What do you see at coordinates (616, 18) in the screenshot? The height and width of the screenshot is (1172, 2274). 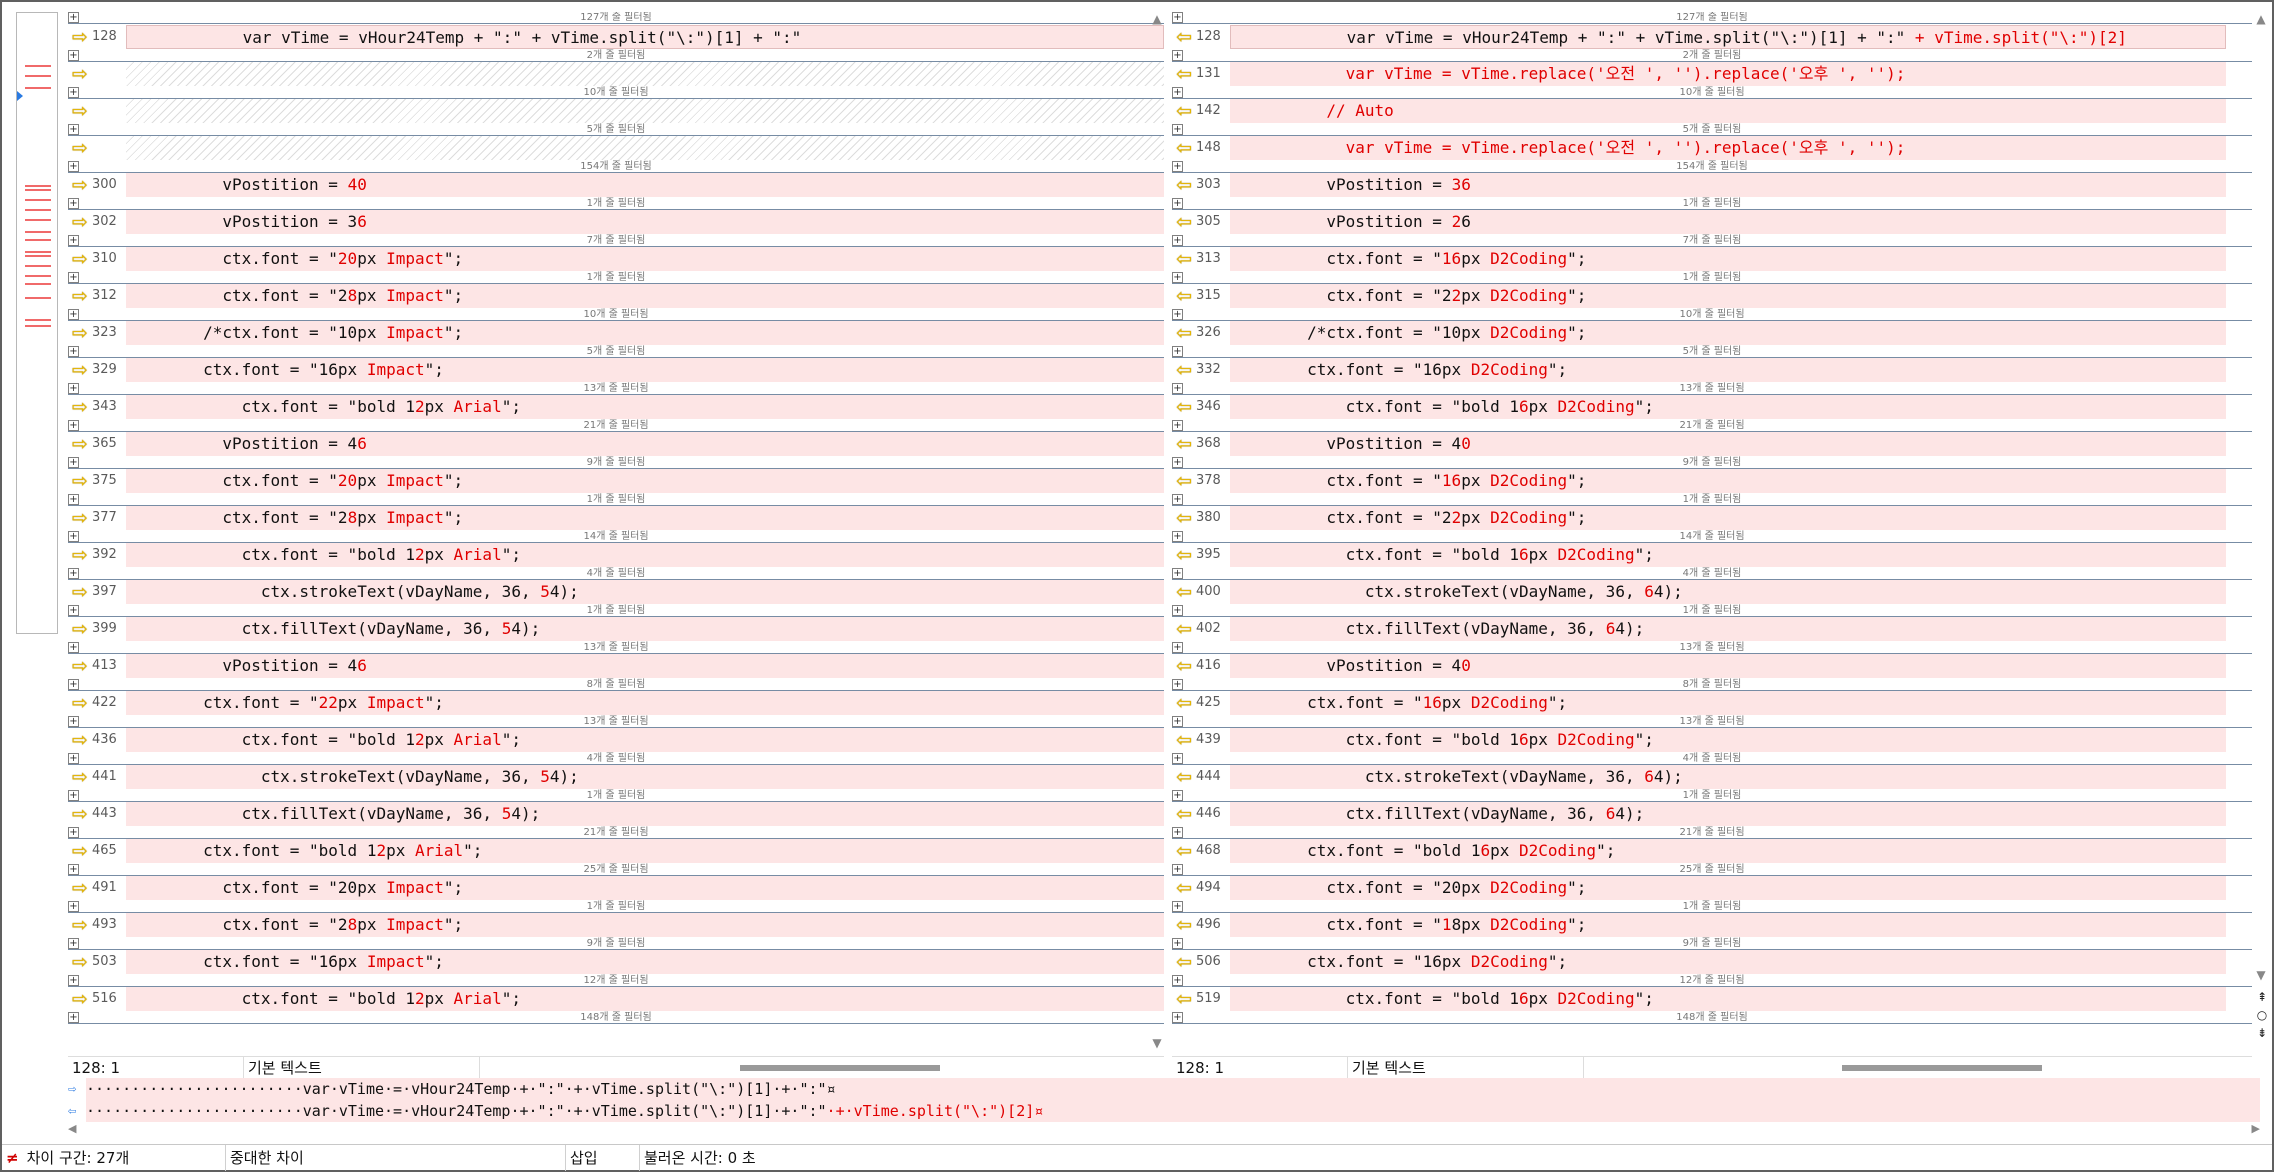 I see `filtered-lines-bar: +127개 줄 필터됨` at bounding box center [616, 18].